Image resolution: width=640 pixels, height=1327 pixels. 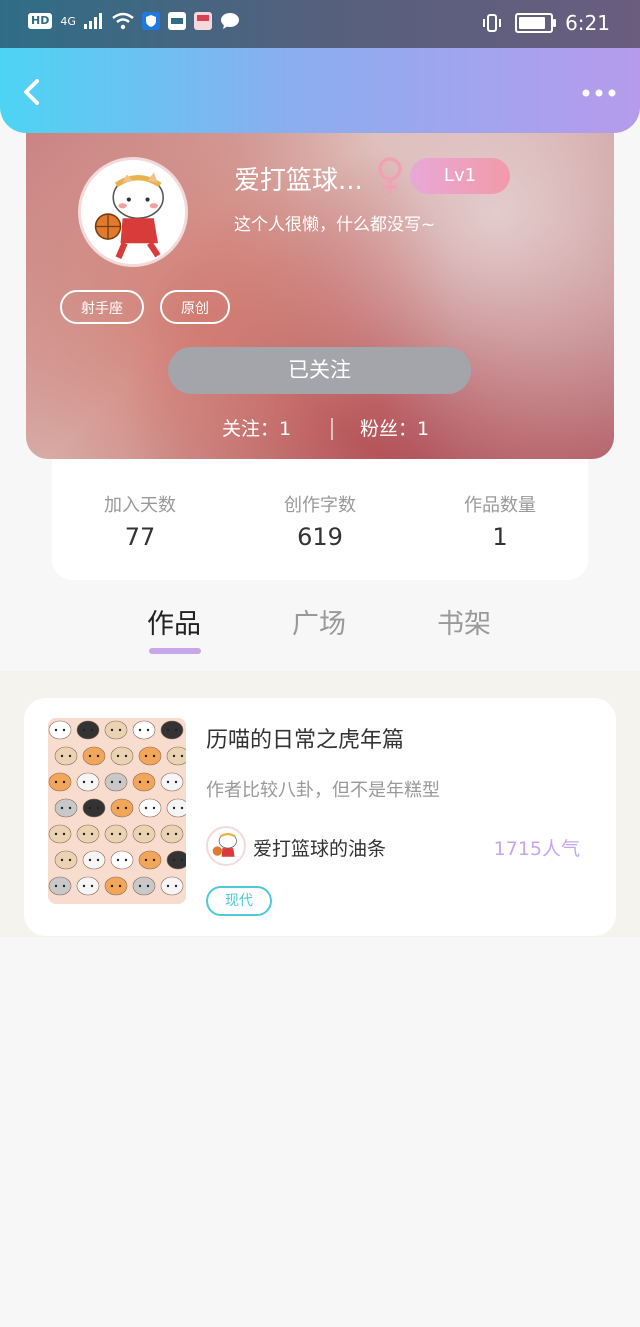 What do you see at coordinates (323, 790) in the screenshot?
I see `work-description: 作者比较八卦，但不是年糕型` at bounding box center [323, 790].